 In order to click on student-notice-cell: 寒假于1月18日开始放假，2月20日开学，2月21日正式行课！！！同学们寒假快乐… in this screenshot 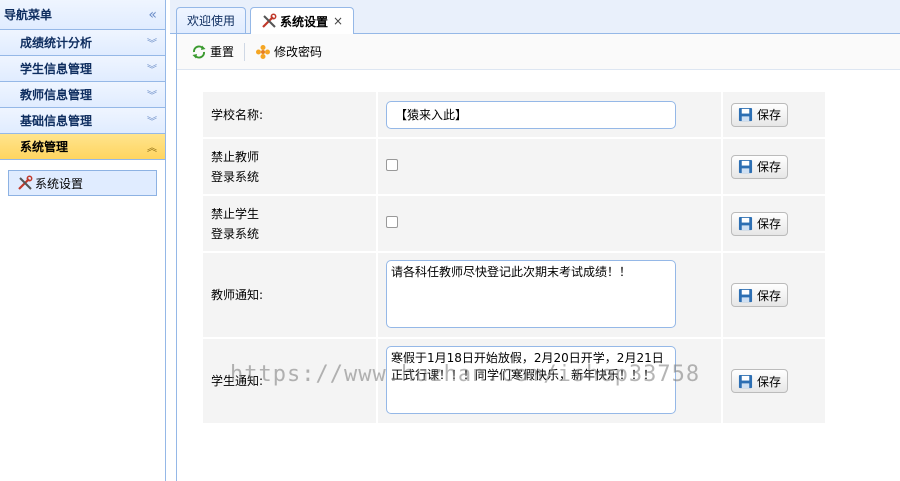, I will do `click(549, 381)`.